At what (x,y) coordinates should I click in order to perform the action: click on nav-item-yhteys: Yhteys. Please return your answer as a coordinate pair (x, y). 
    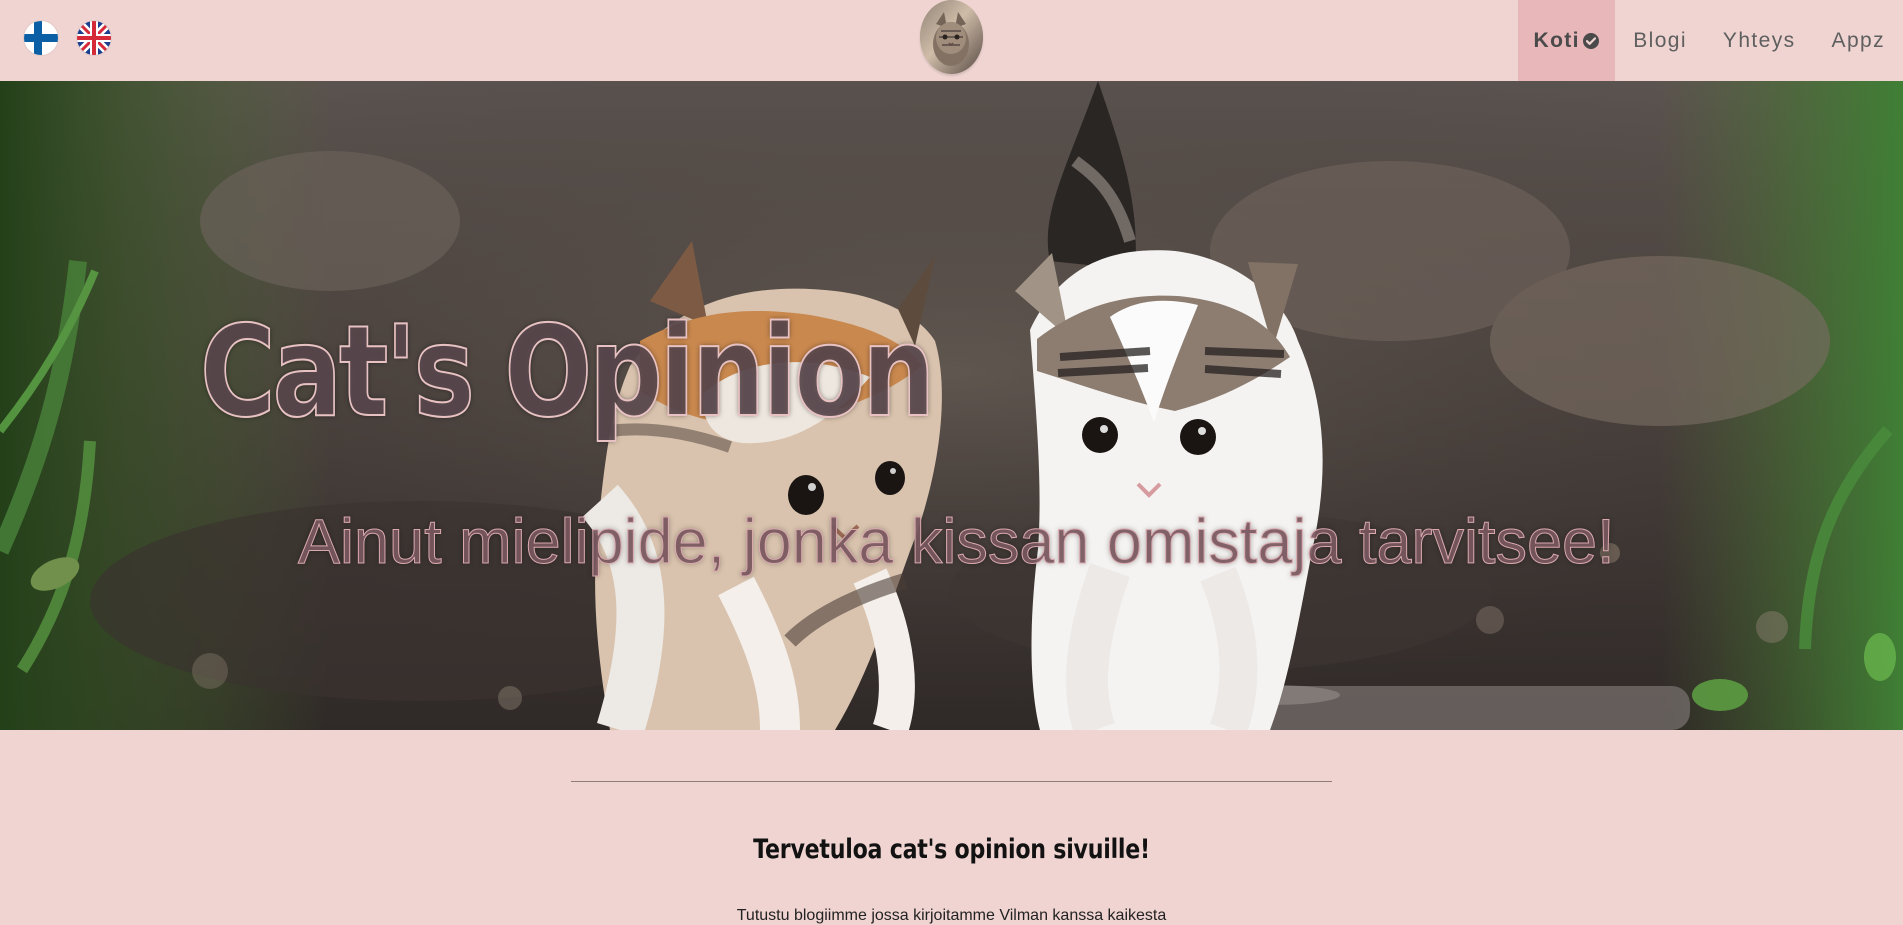
    Looking at the image, I should click on (1759, 40).